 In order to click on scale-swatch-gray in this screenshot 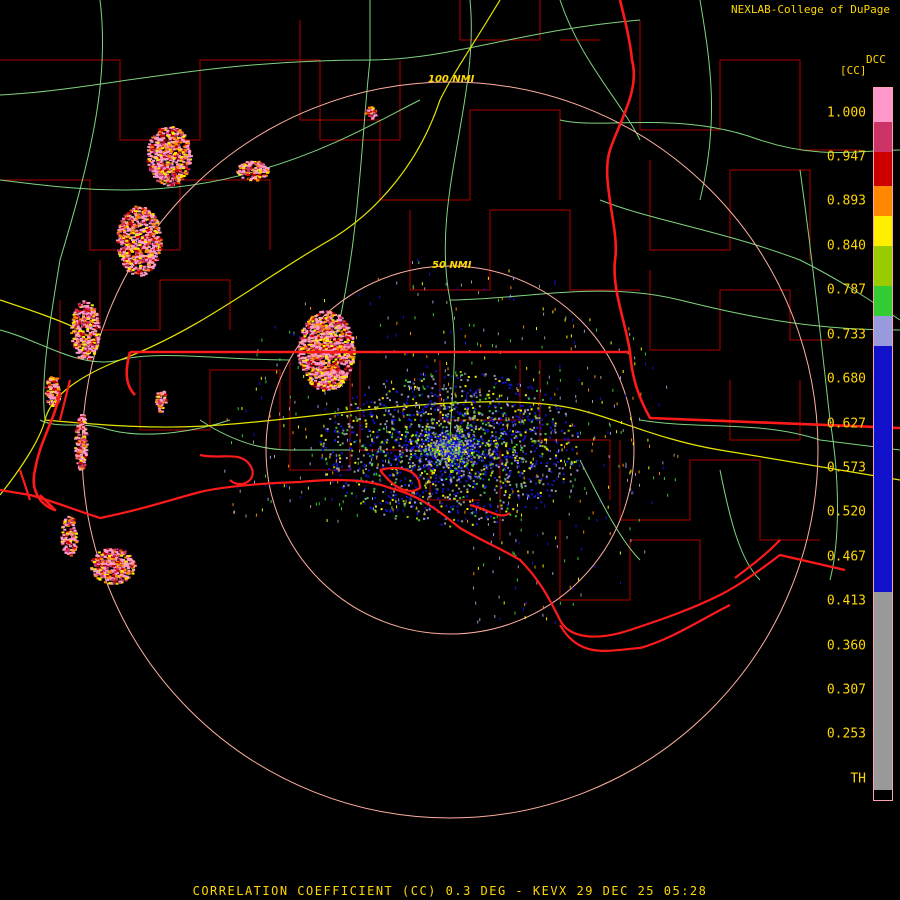, I will do `click(883, 691)`.